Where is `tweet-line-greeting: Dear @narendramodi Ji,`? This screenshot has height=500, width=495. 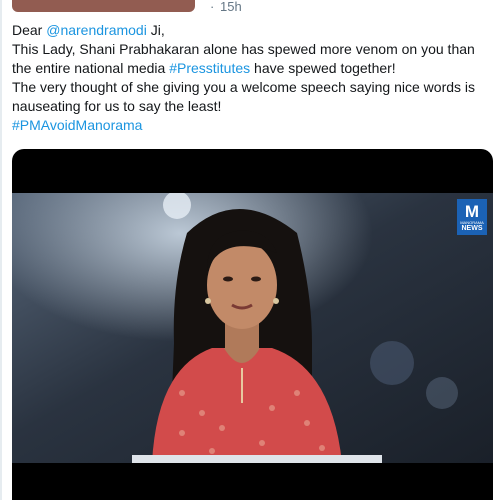 tweet-line-greeting: Dear @narendramodi Ji, is located at coordinates (252, 30).